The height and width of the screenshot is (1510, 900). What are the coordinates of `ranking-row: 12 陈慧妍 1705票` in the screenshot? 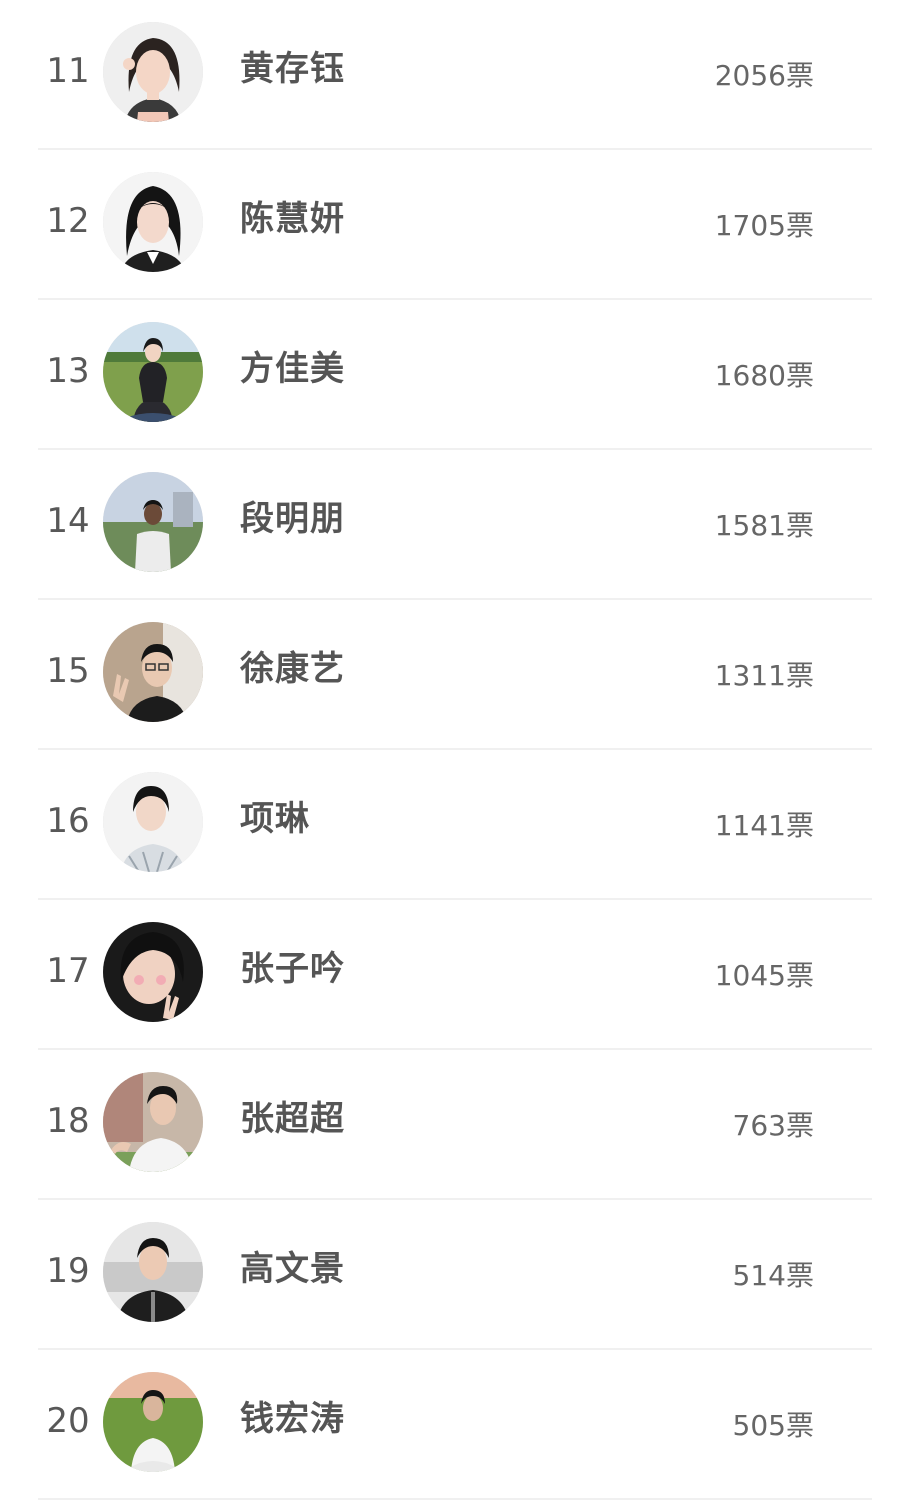 It's located at (450, 225).